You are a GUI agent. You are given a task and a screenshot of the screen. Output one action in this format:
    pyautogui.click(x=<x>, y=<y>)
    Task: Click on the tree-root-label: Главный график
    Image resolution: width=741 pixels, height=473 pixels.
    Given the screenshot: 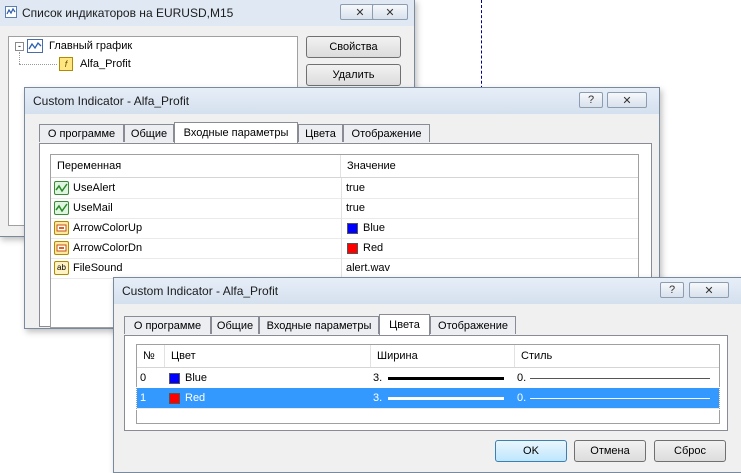 What is the action you would take?
    pyautogui.click(x=90, y=46)
    